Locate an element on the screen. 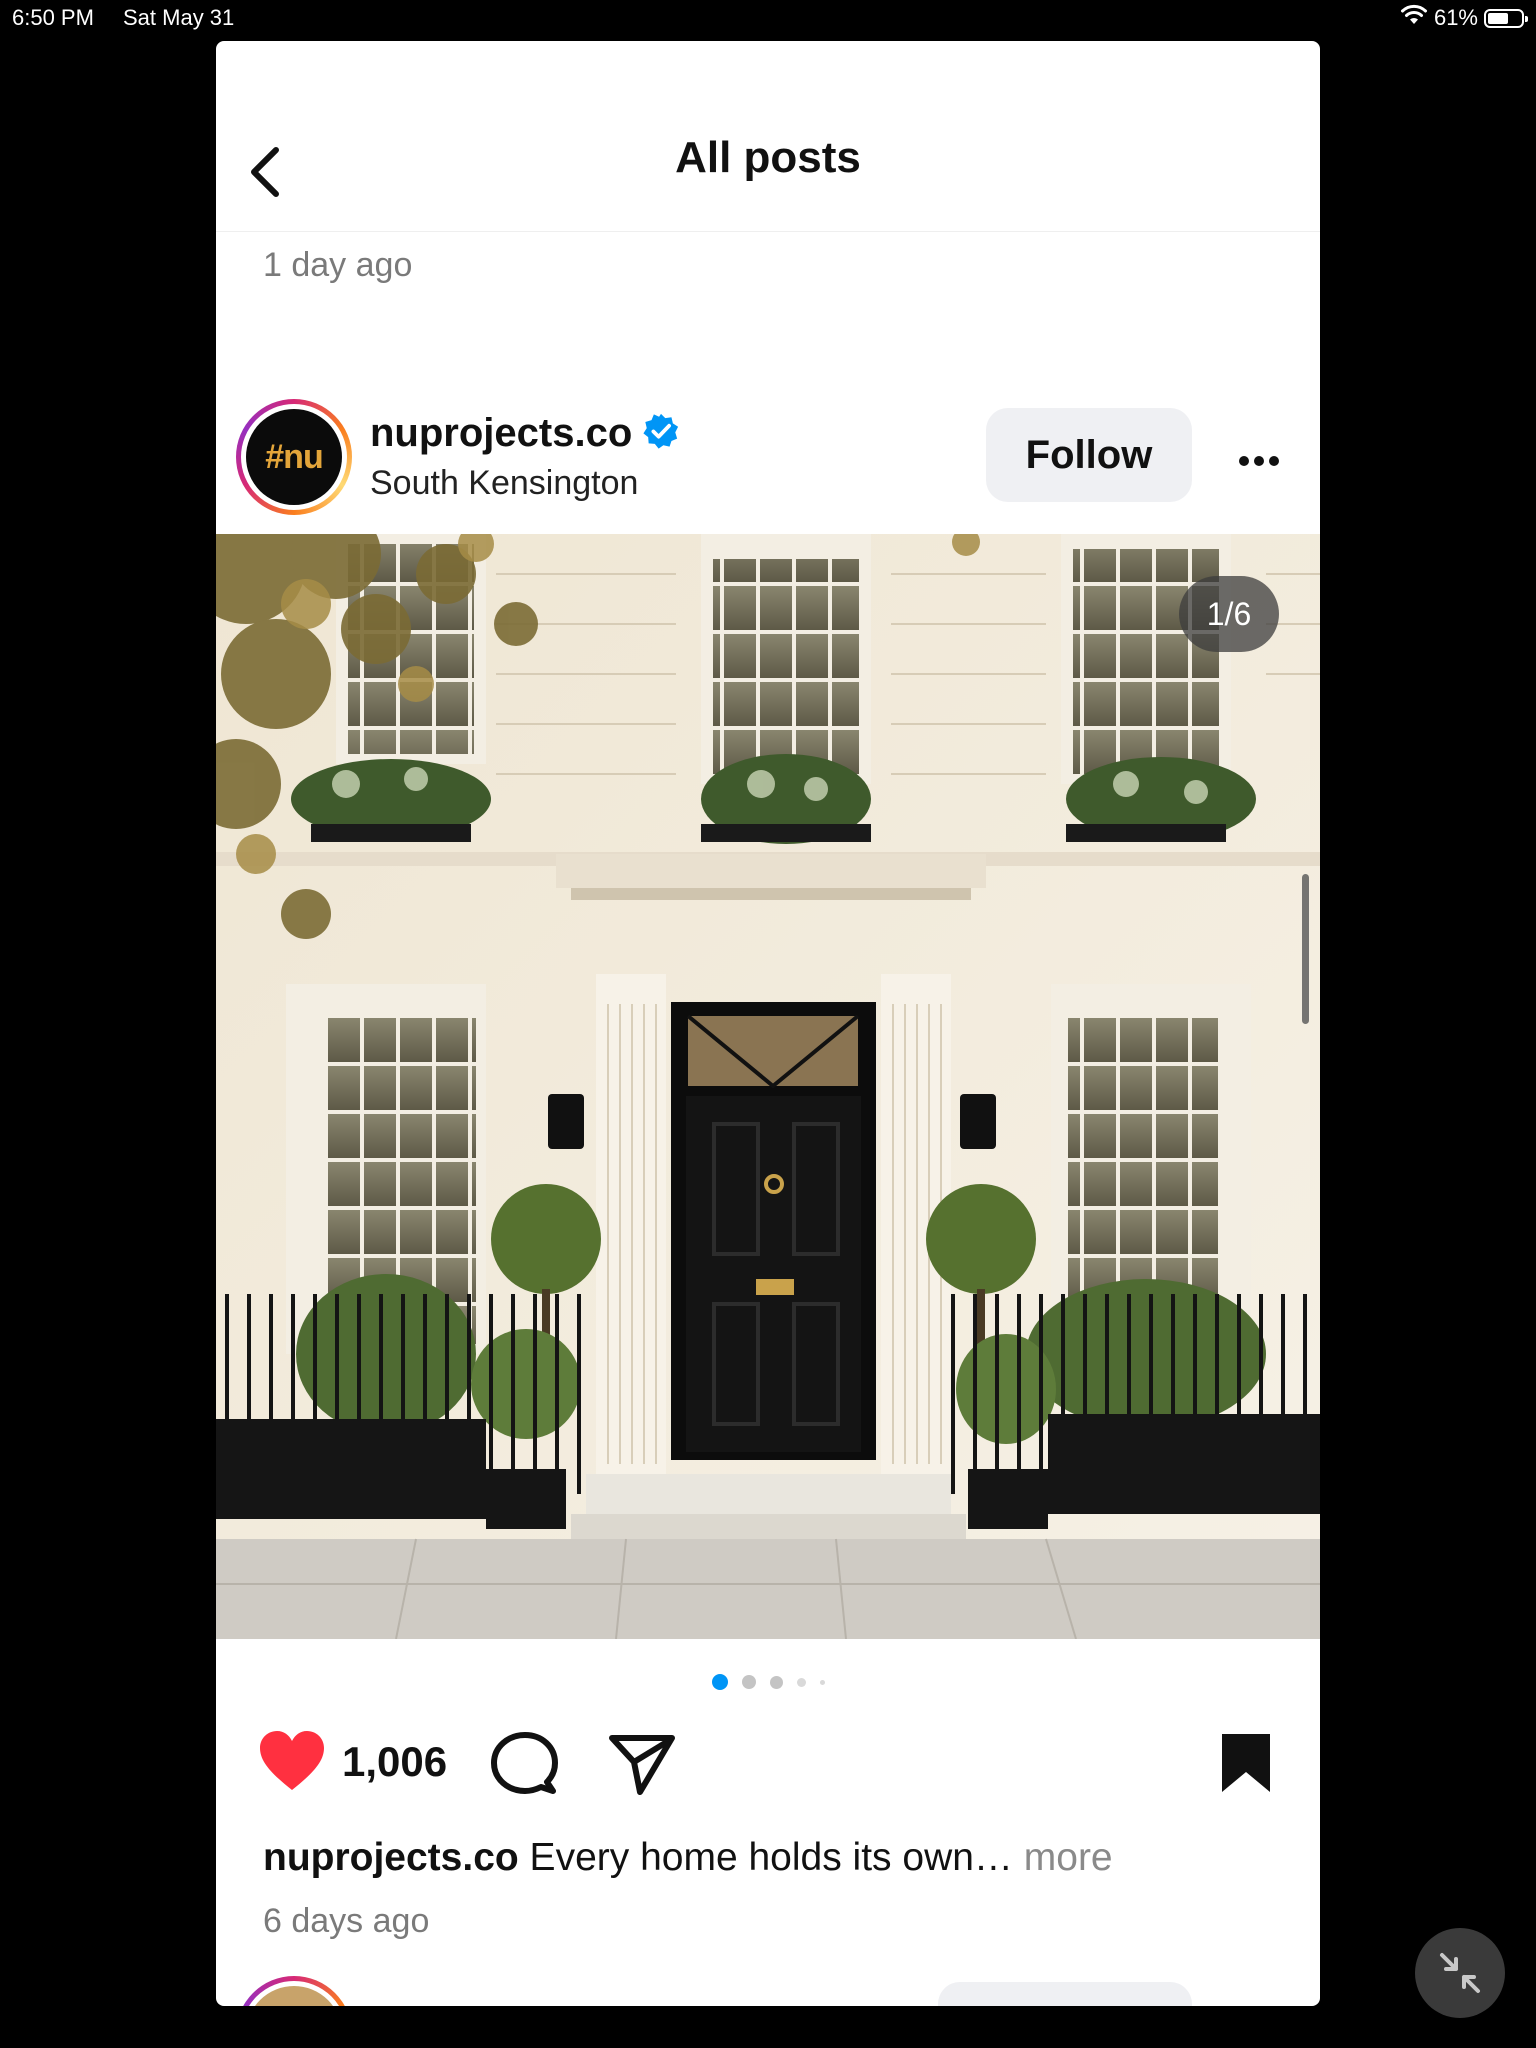 This screenshot has height=2048, width=1536. battery-level is located at coordinates (1498, 18).